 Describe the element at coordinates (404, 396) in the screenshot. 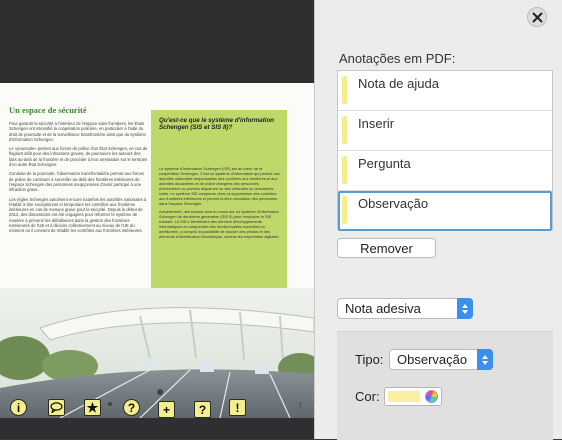

I see `color-swatch` at that location.